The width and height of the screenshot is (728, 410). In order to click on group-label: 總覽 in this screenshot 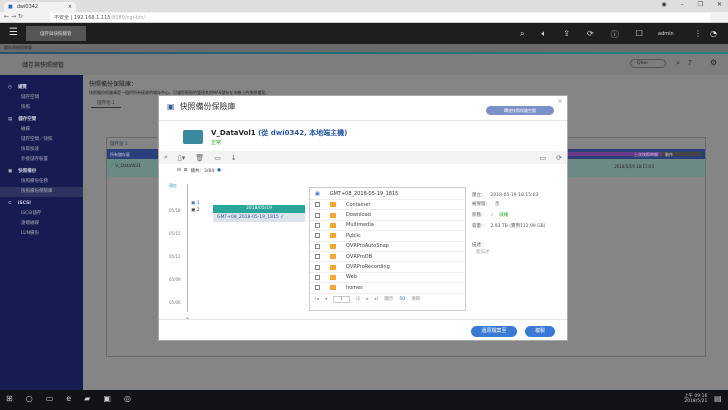, I will do `click(22, 87)`.